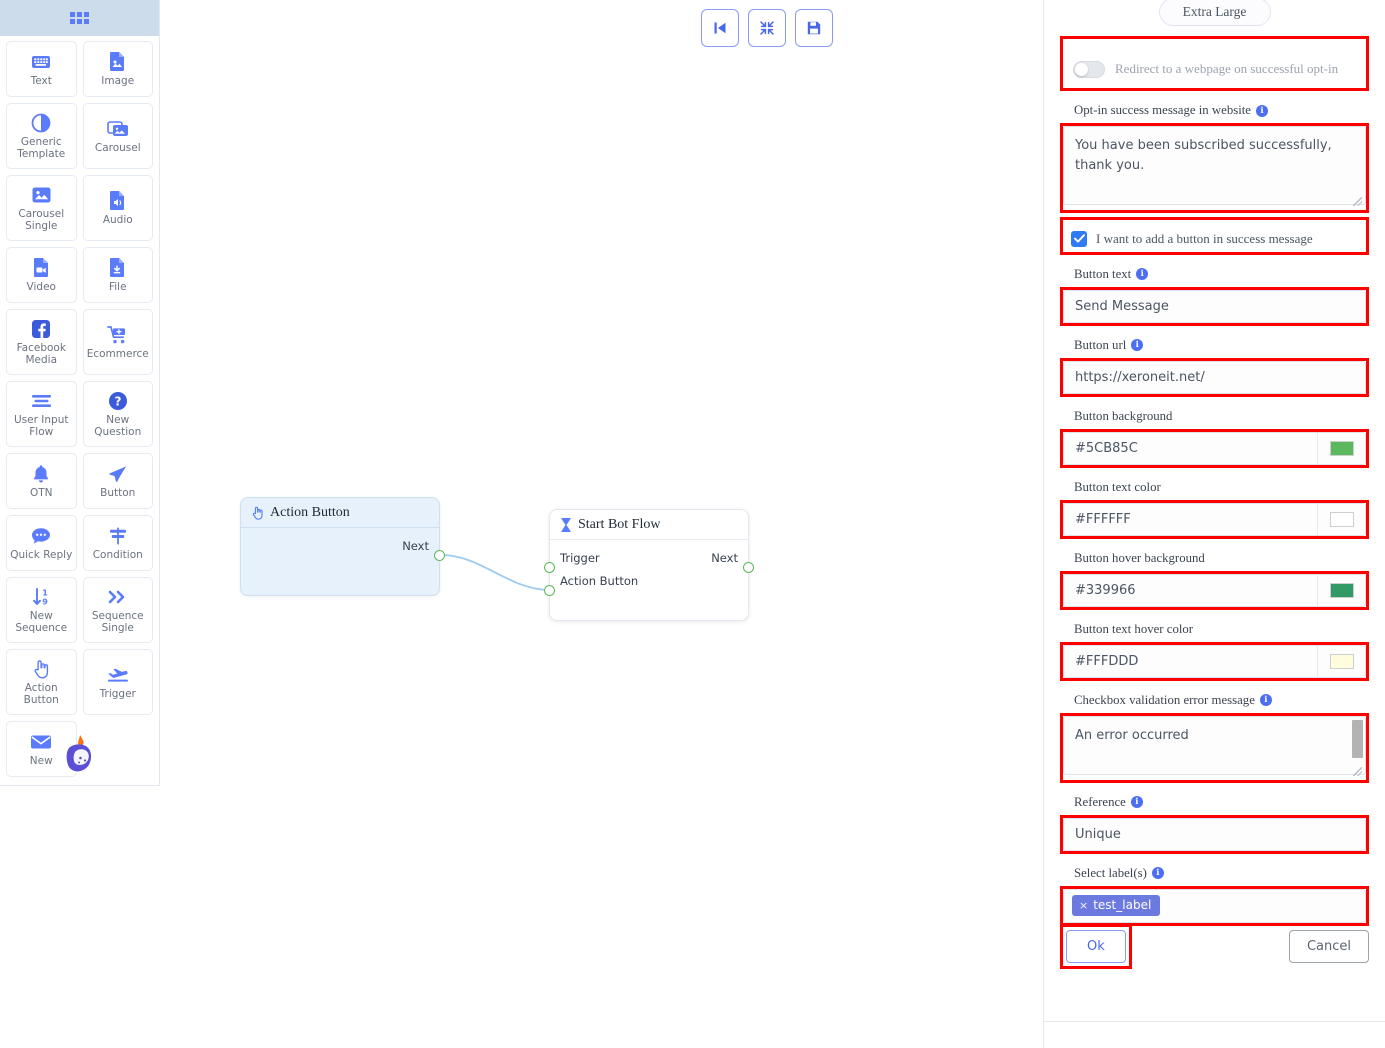 This screenshot has height=1048, width=1385. What do you see at coordinates (1083, 905) in the screenshot?
I see `remove-tag-icon: ×` at bounding box center [1083, 905].